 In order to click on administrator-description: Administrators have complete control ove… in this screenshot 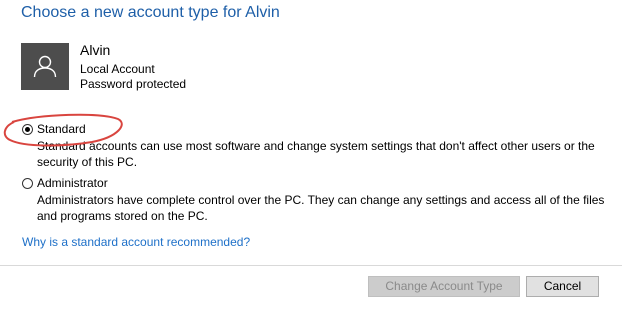, I will do `click(321, 208)`.